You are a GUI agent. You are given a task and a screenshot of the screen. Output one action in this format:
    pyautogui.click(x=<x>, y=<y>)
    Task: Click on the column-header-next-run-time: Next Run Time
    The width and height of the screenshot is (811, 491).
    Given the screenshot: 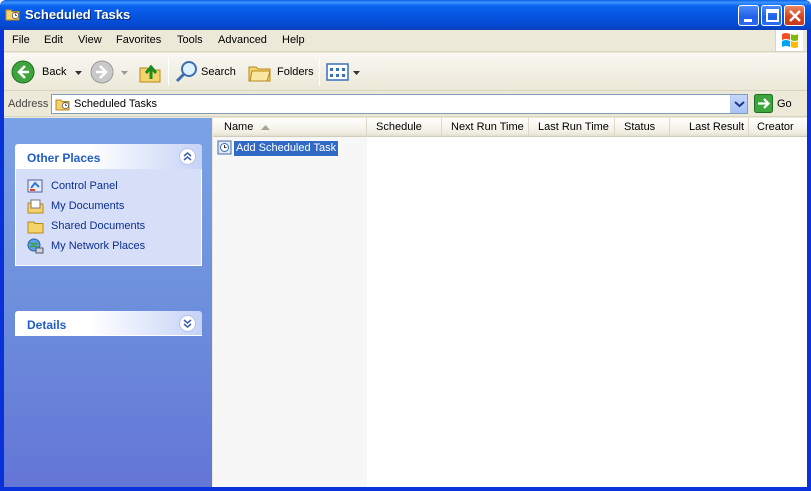 What is the action you would take?
    pyautogui.click(x=485, y=127)
    